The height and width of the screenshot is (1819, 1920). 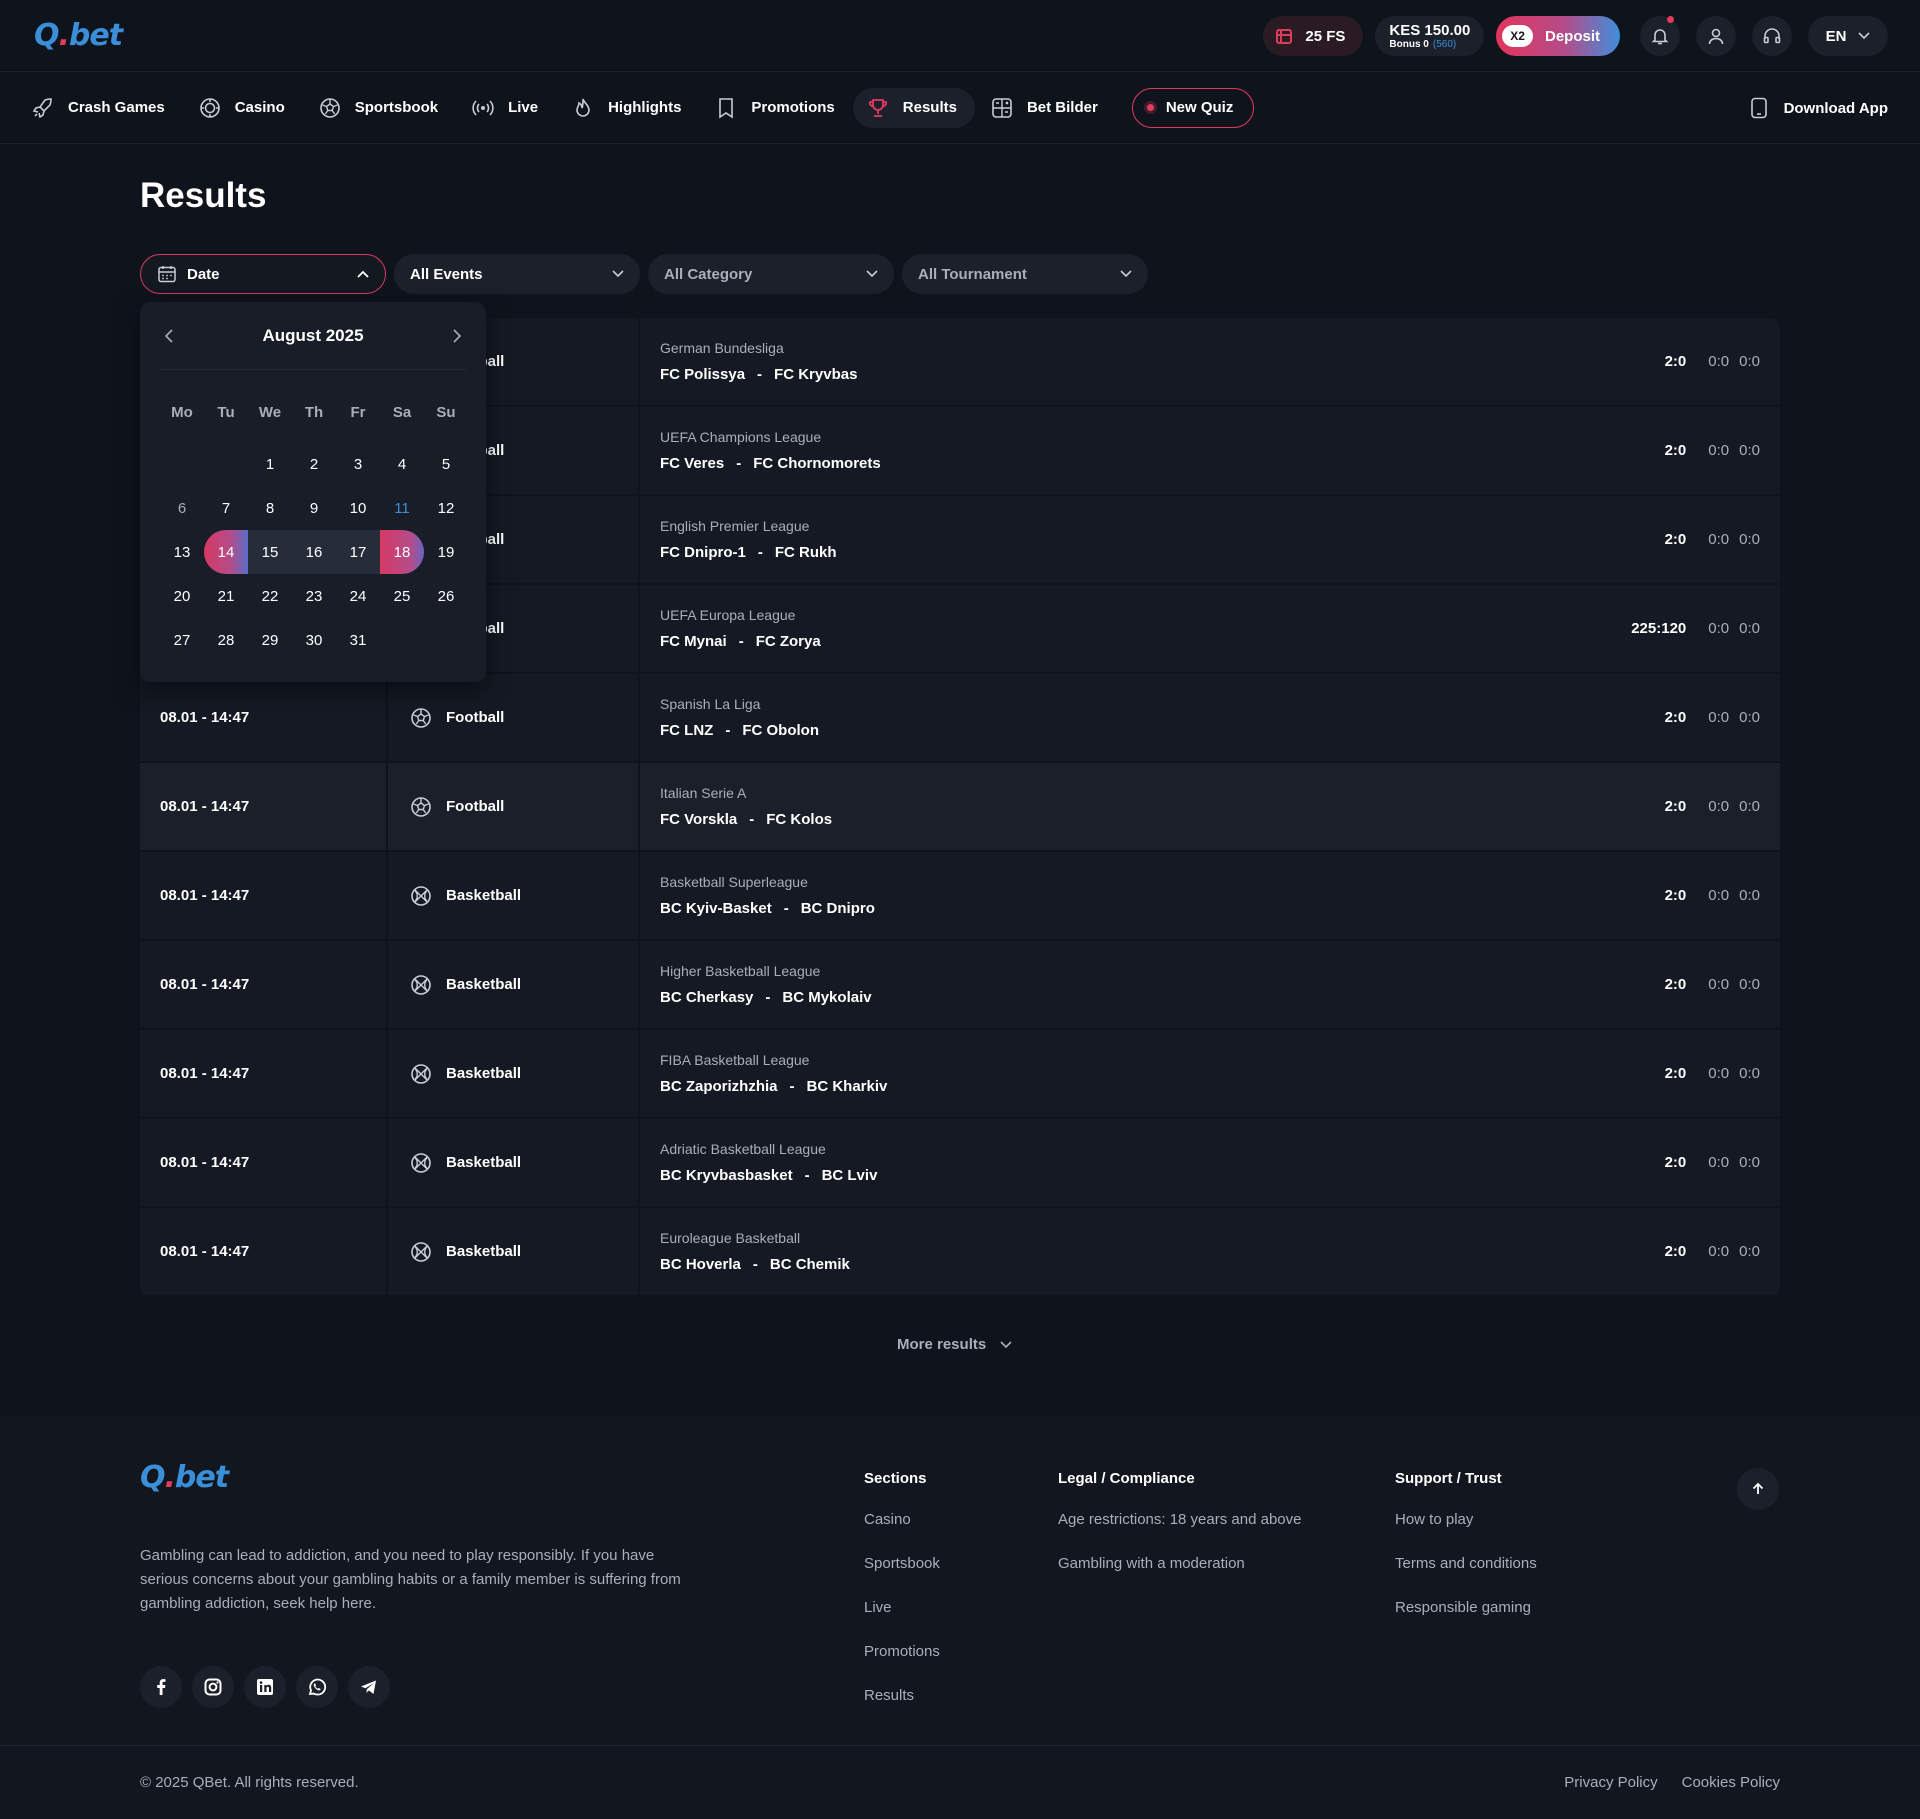 What do you see at coordinates (314, 552) in the screenshot?
I see `calendar-day: 16` at bounding box center [314, 552].